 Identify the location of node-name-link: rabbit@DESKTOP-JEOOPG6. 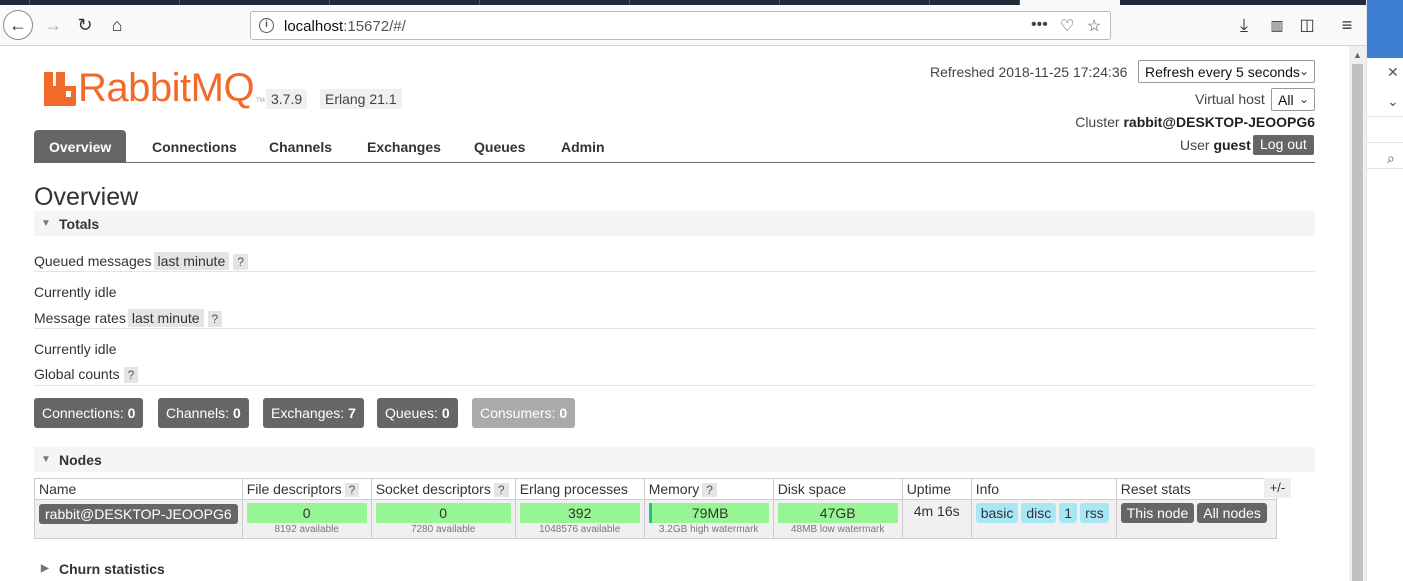
(138, 514).